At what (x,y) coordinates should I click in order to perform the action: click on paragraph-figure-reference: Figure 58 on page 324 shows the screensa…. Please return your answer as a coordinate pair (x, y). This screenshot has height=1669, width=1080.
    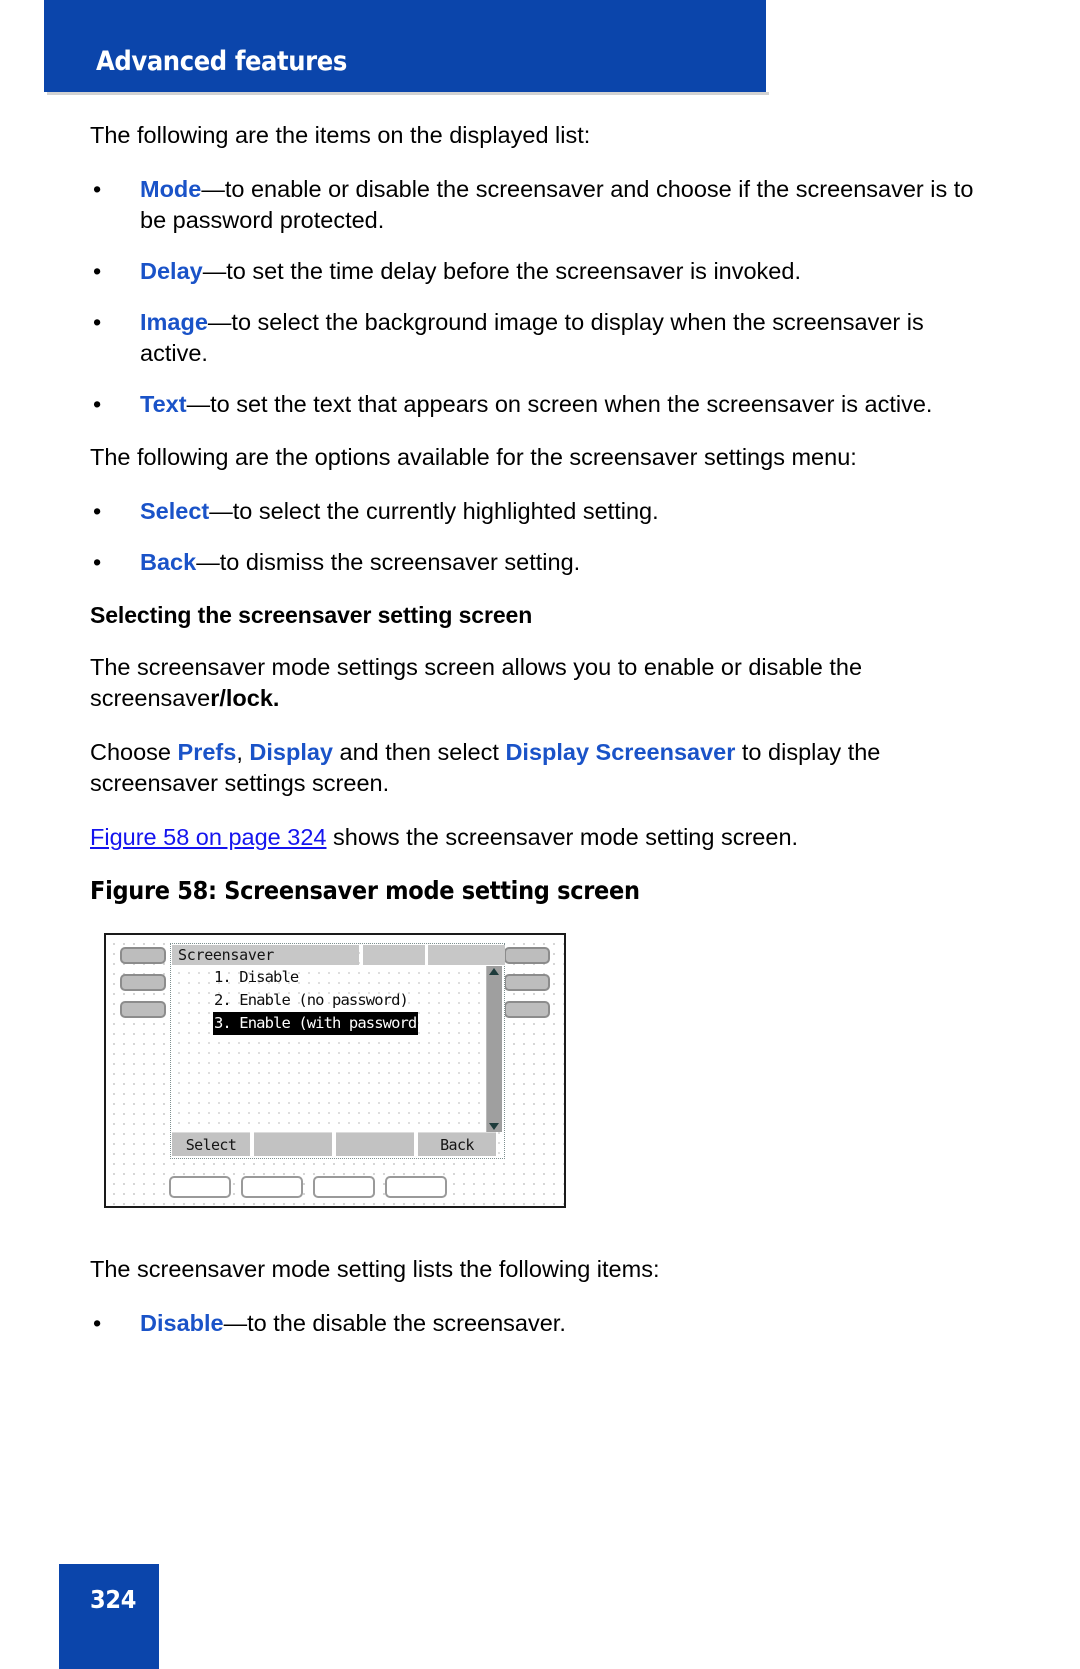
    Looking at the image, I should click on (540, 837).